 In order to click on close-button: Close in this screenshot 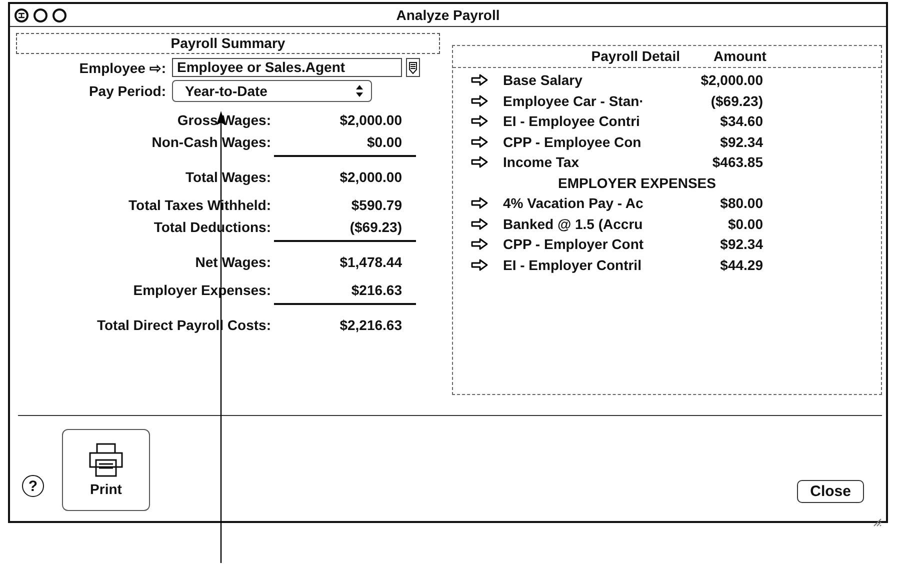, I will do `click(830, 491)`.